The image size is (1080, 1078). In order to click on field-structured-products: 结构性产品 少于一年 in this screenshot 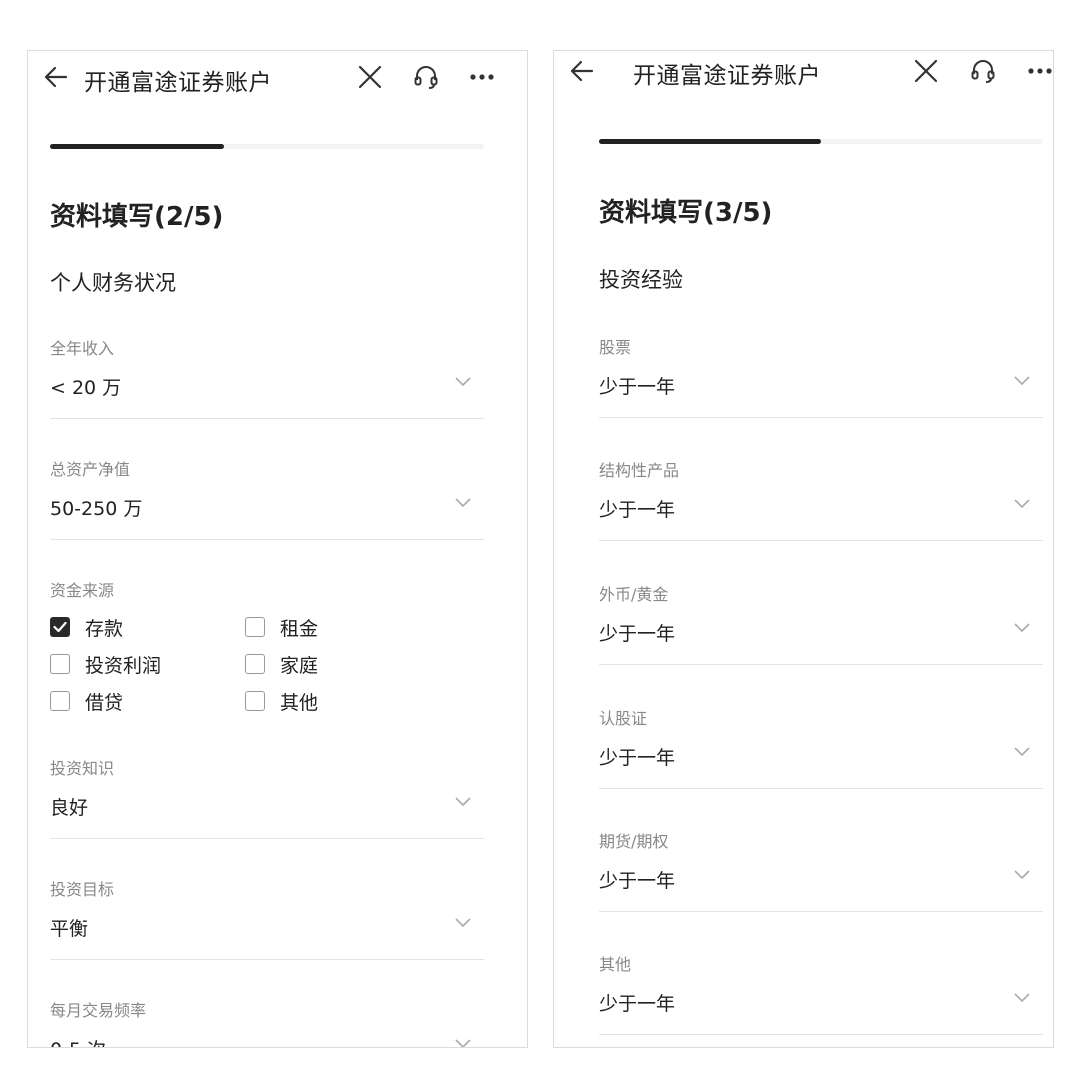, I will do `click(821, 507)`.